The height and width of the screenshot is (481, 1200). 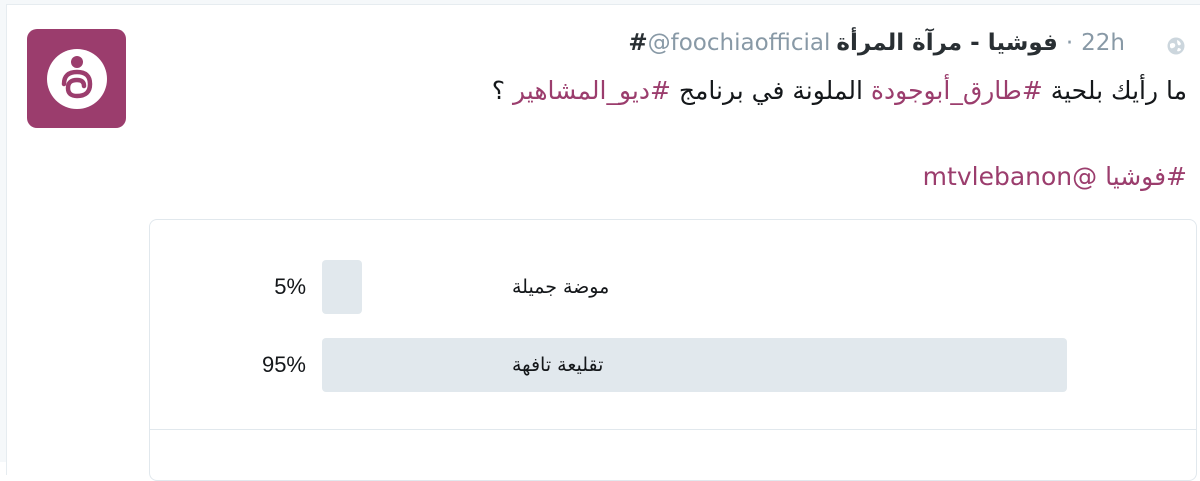 I want to click on poll-percent: 5%, so click(x=290, y=286).